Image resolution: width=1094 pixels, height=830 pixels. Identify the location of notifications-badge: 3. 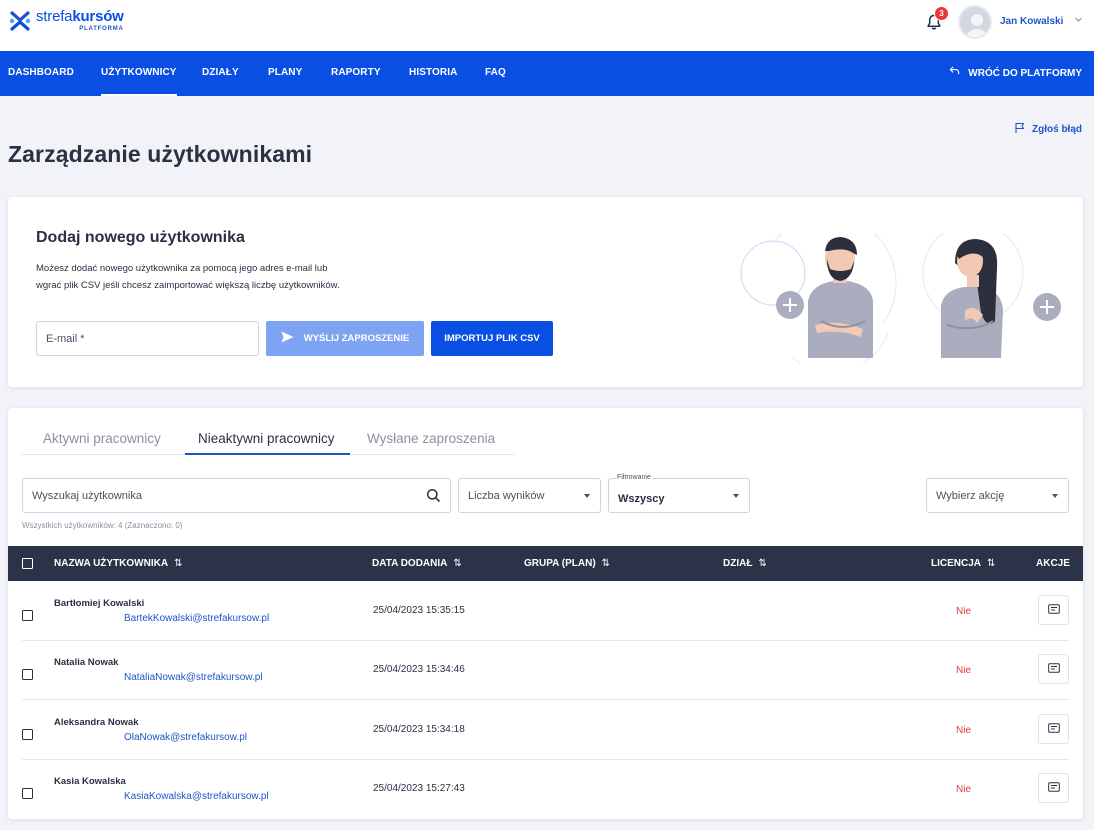
(941, 13).